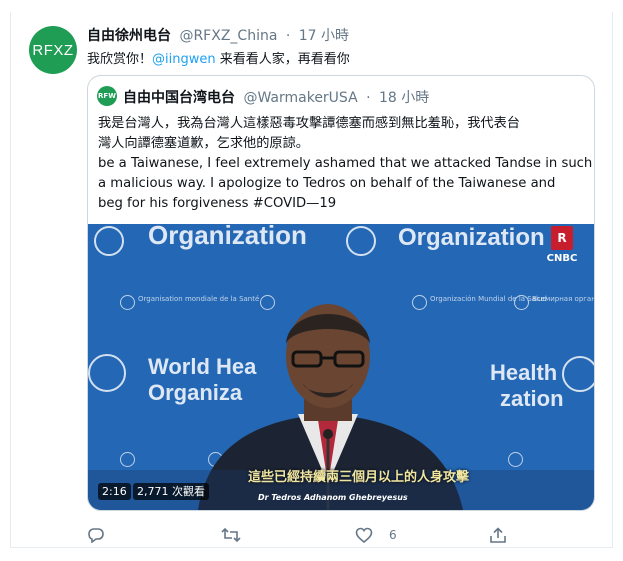 This screenshot has width=623, height=561. I want to click on tweet-header: 自由徐州电台 @RFXZ_China · 17 小時, so click(218, 35).